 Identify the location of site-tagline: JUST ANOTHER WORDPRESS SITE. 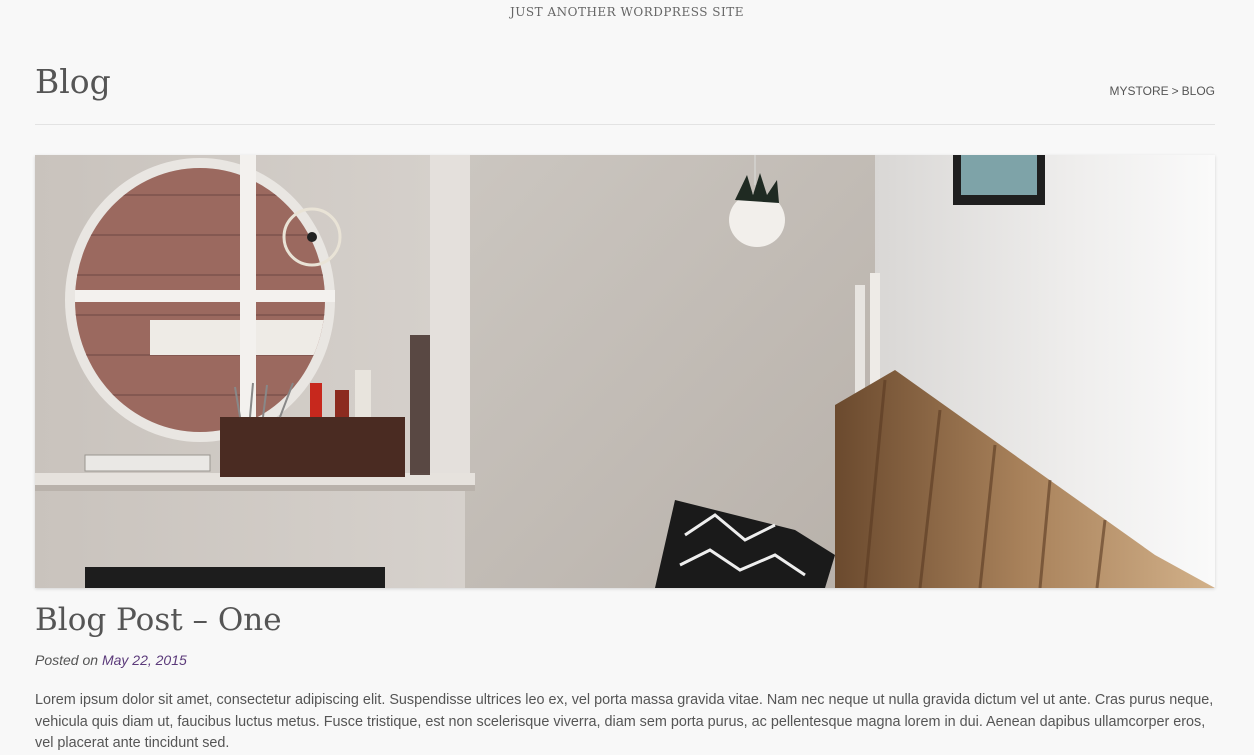
(626, 12).